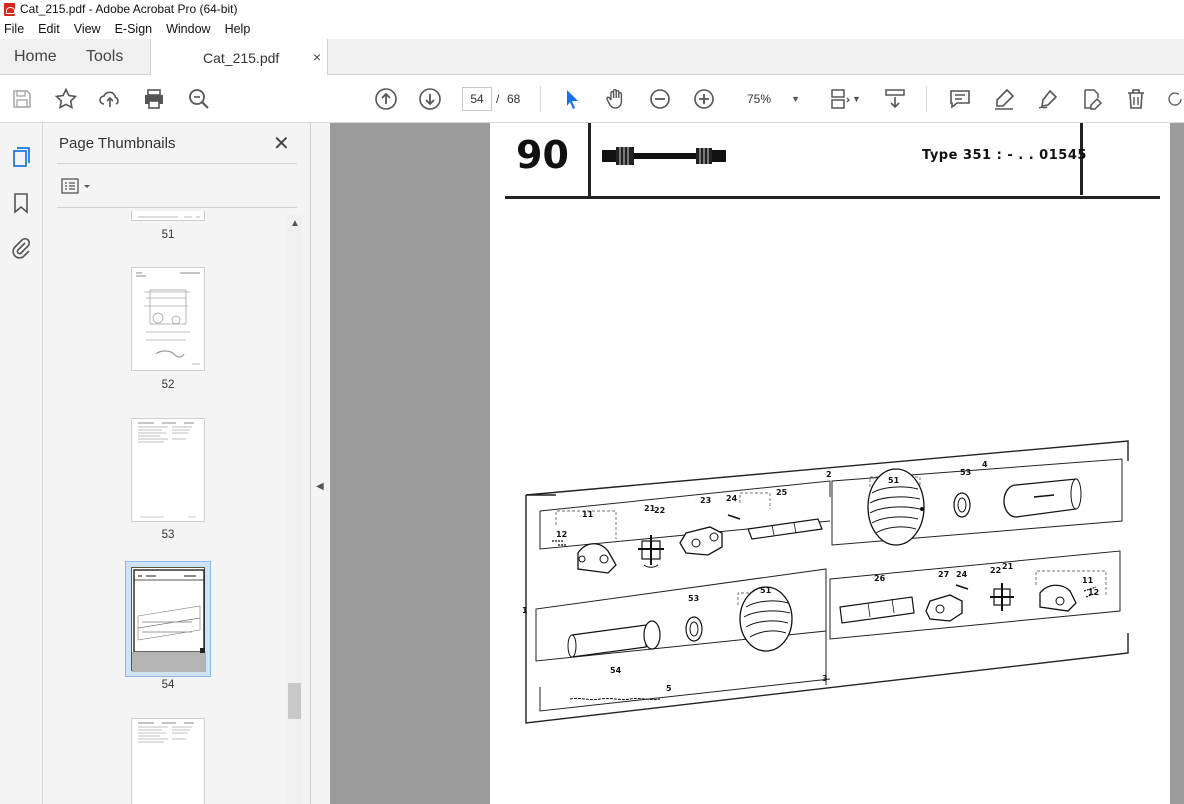 This screenshot has height=804, width=1184. Describe the element at coordinates (960, 99) in the screenshot. I see `comment-icon` at that location.